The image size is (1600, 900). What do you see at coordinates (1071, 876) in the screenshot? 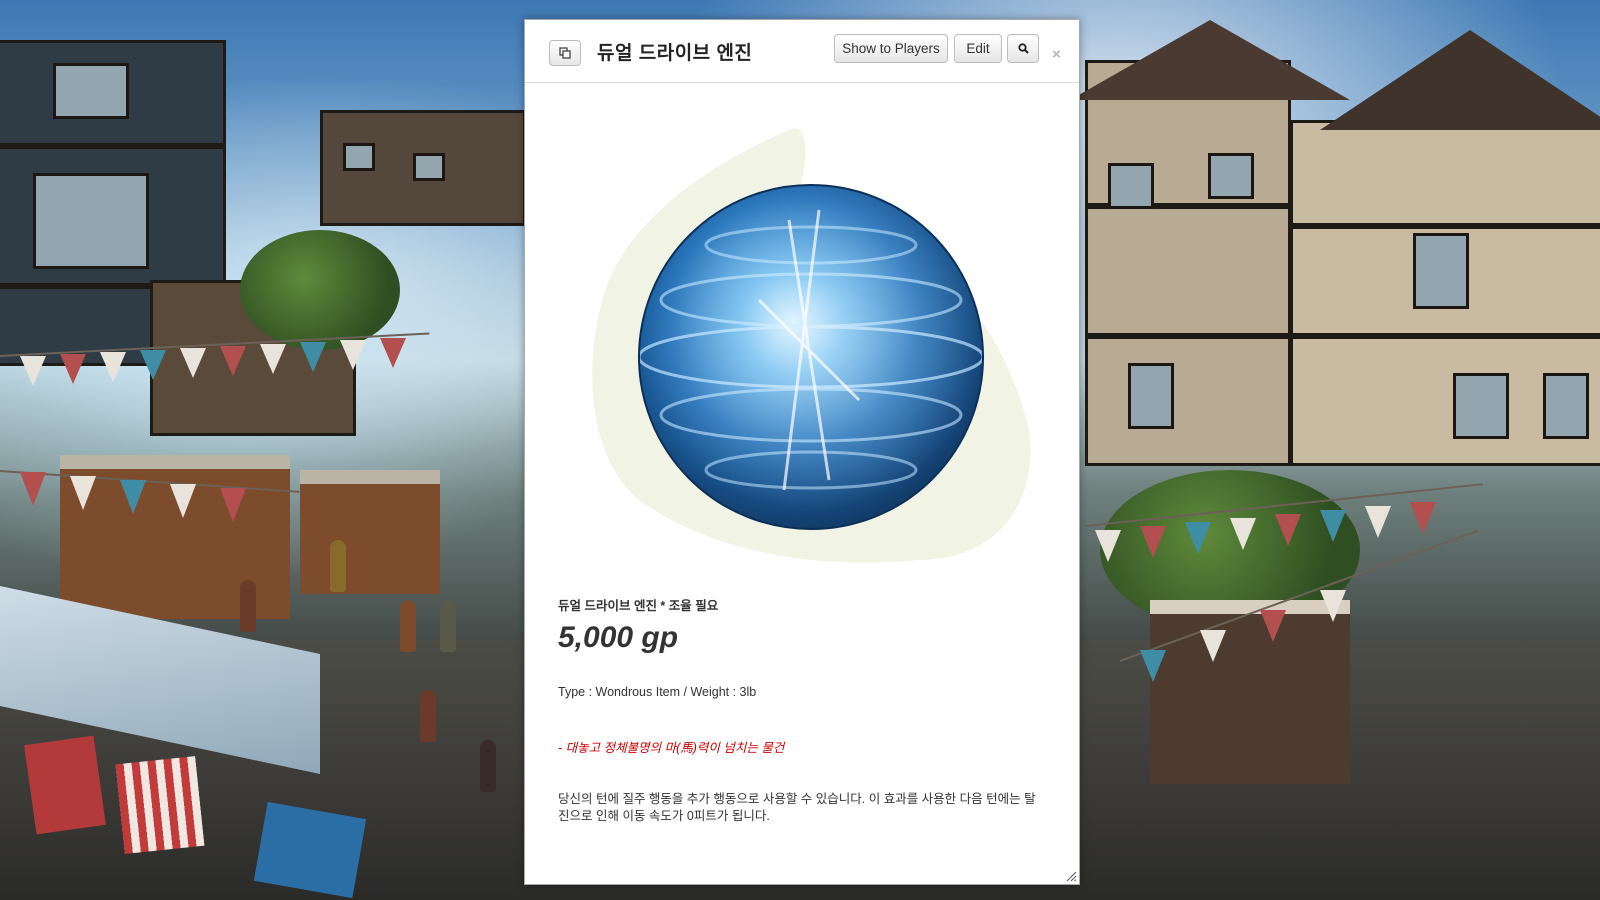
I see `resize-grip-icon` at bounding box center [1071, 876].